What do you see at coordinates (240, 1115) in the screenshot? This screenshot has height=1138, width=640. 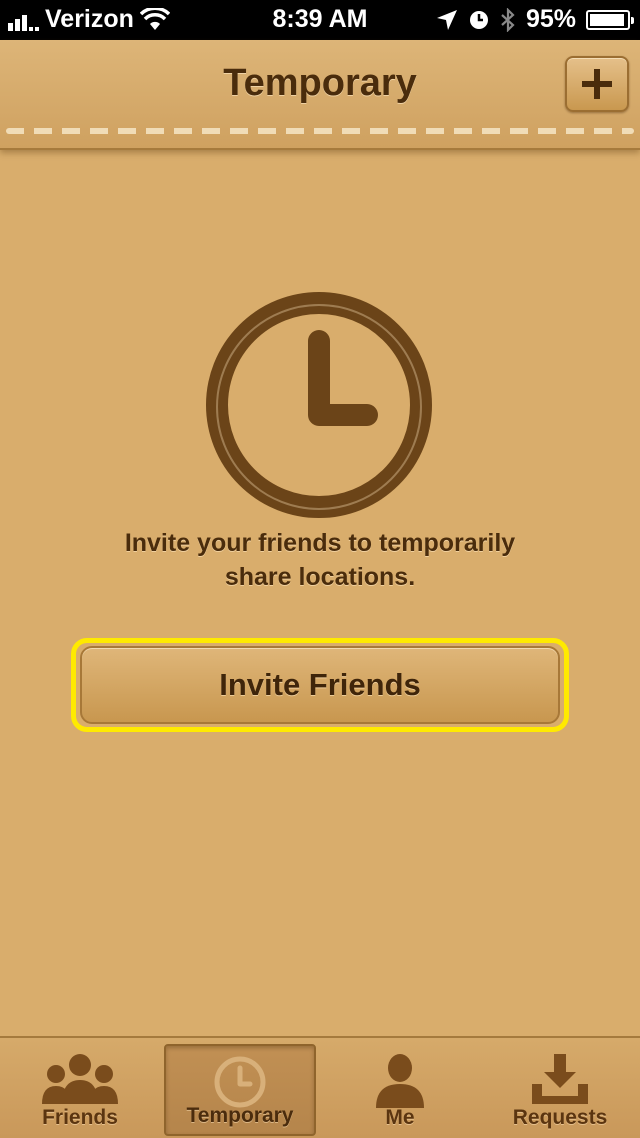 I see `tab-temporary-label: Temporary` at bounding box center [240, 1115].